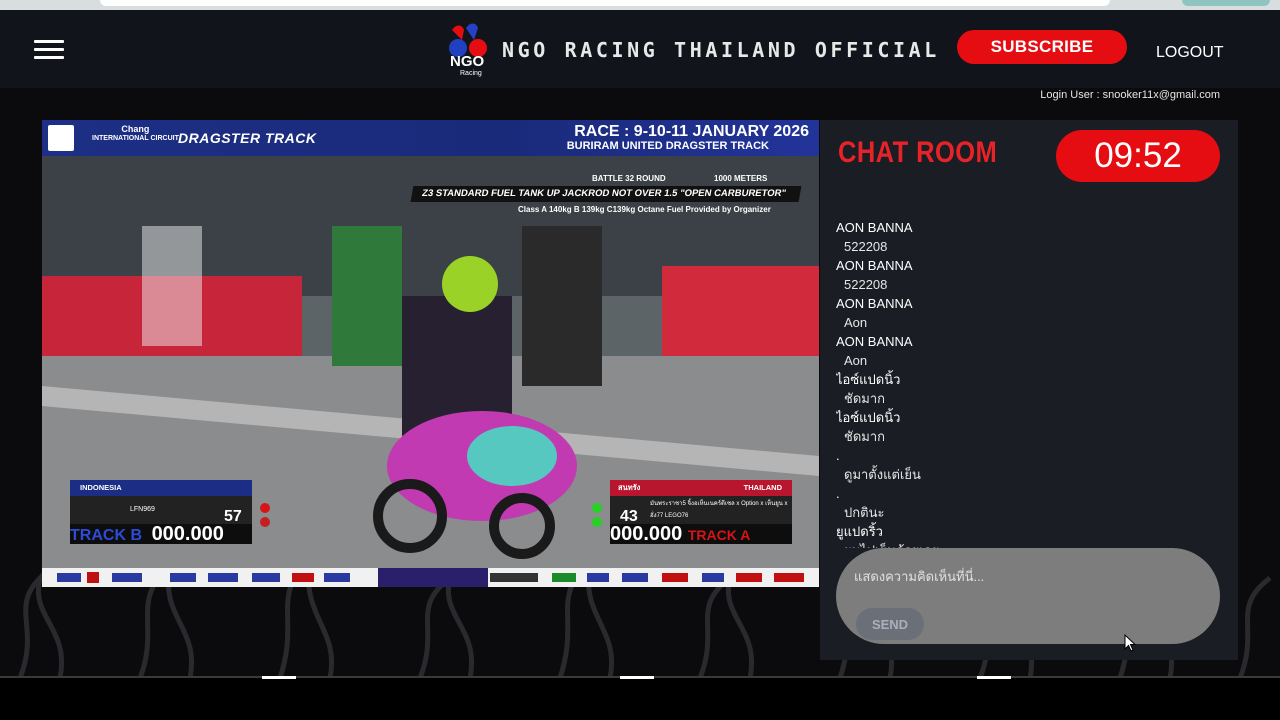  Describe the element at coordinates (247, 138) in the screenshot. I see `sponsor-dragster: DRAGSTER TRACK` at that location.